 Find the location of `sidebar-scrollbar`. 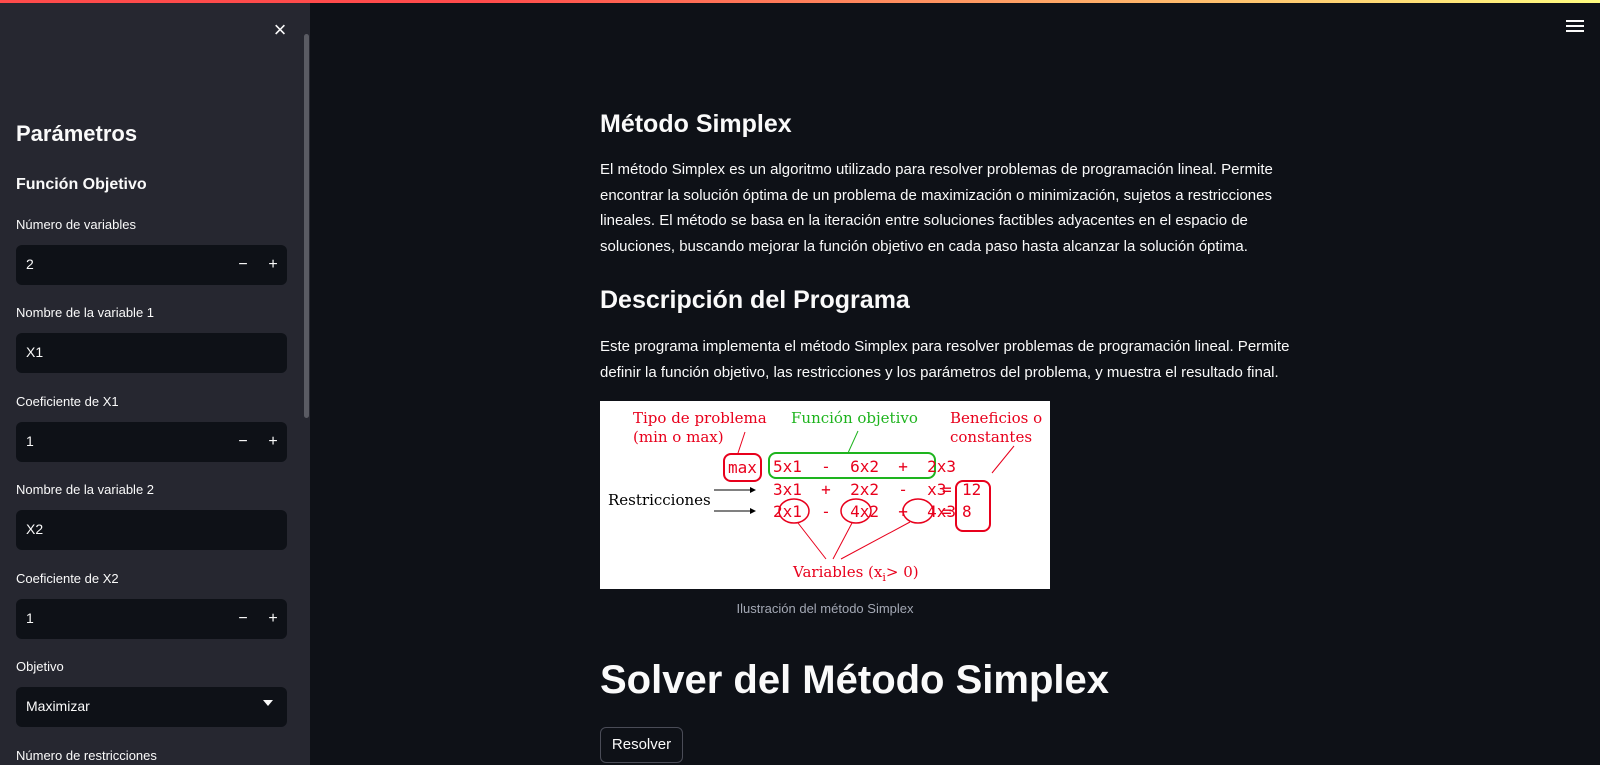

sidebar-scrollbar is located at coordinates (306, 226).